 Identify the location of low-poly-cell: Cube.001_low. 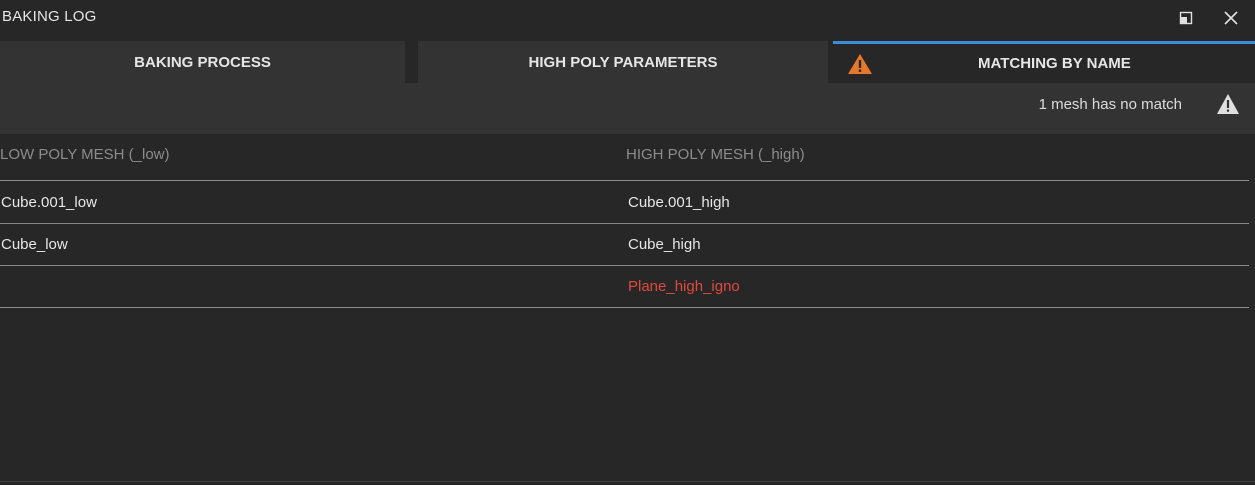
(49, 202).